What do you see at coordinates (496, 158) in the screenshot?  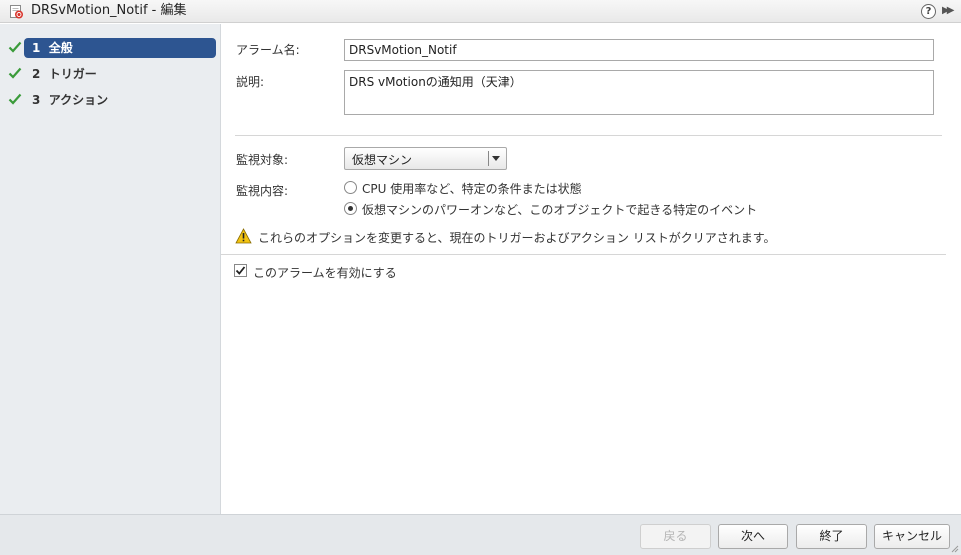 I see `chevron-down-icon` at bounding box center [496, 158].